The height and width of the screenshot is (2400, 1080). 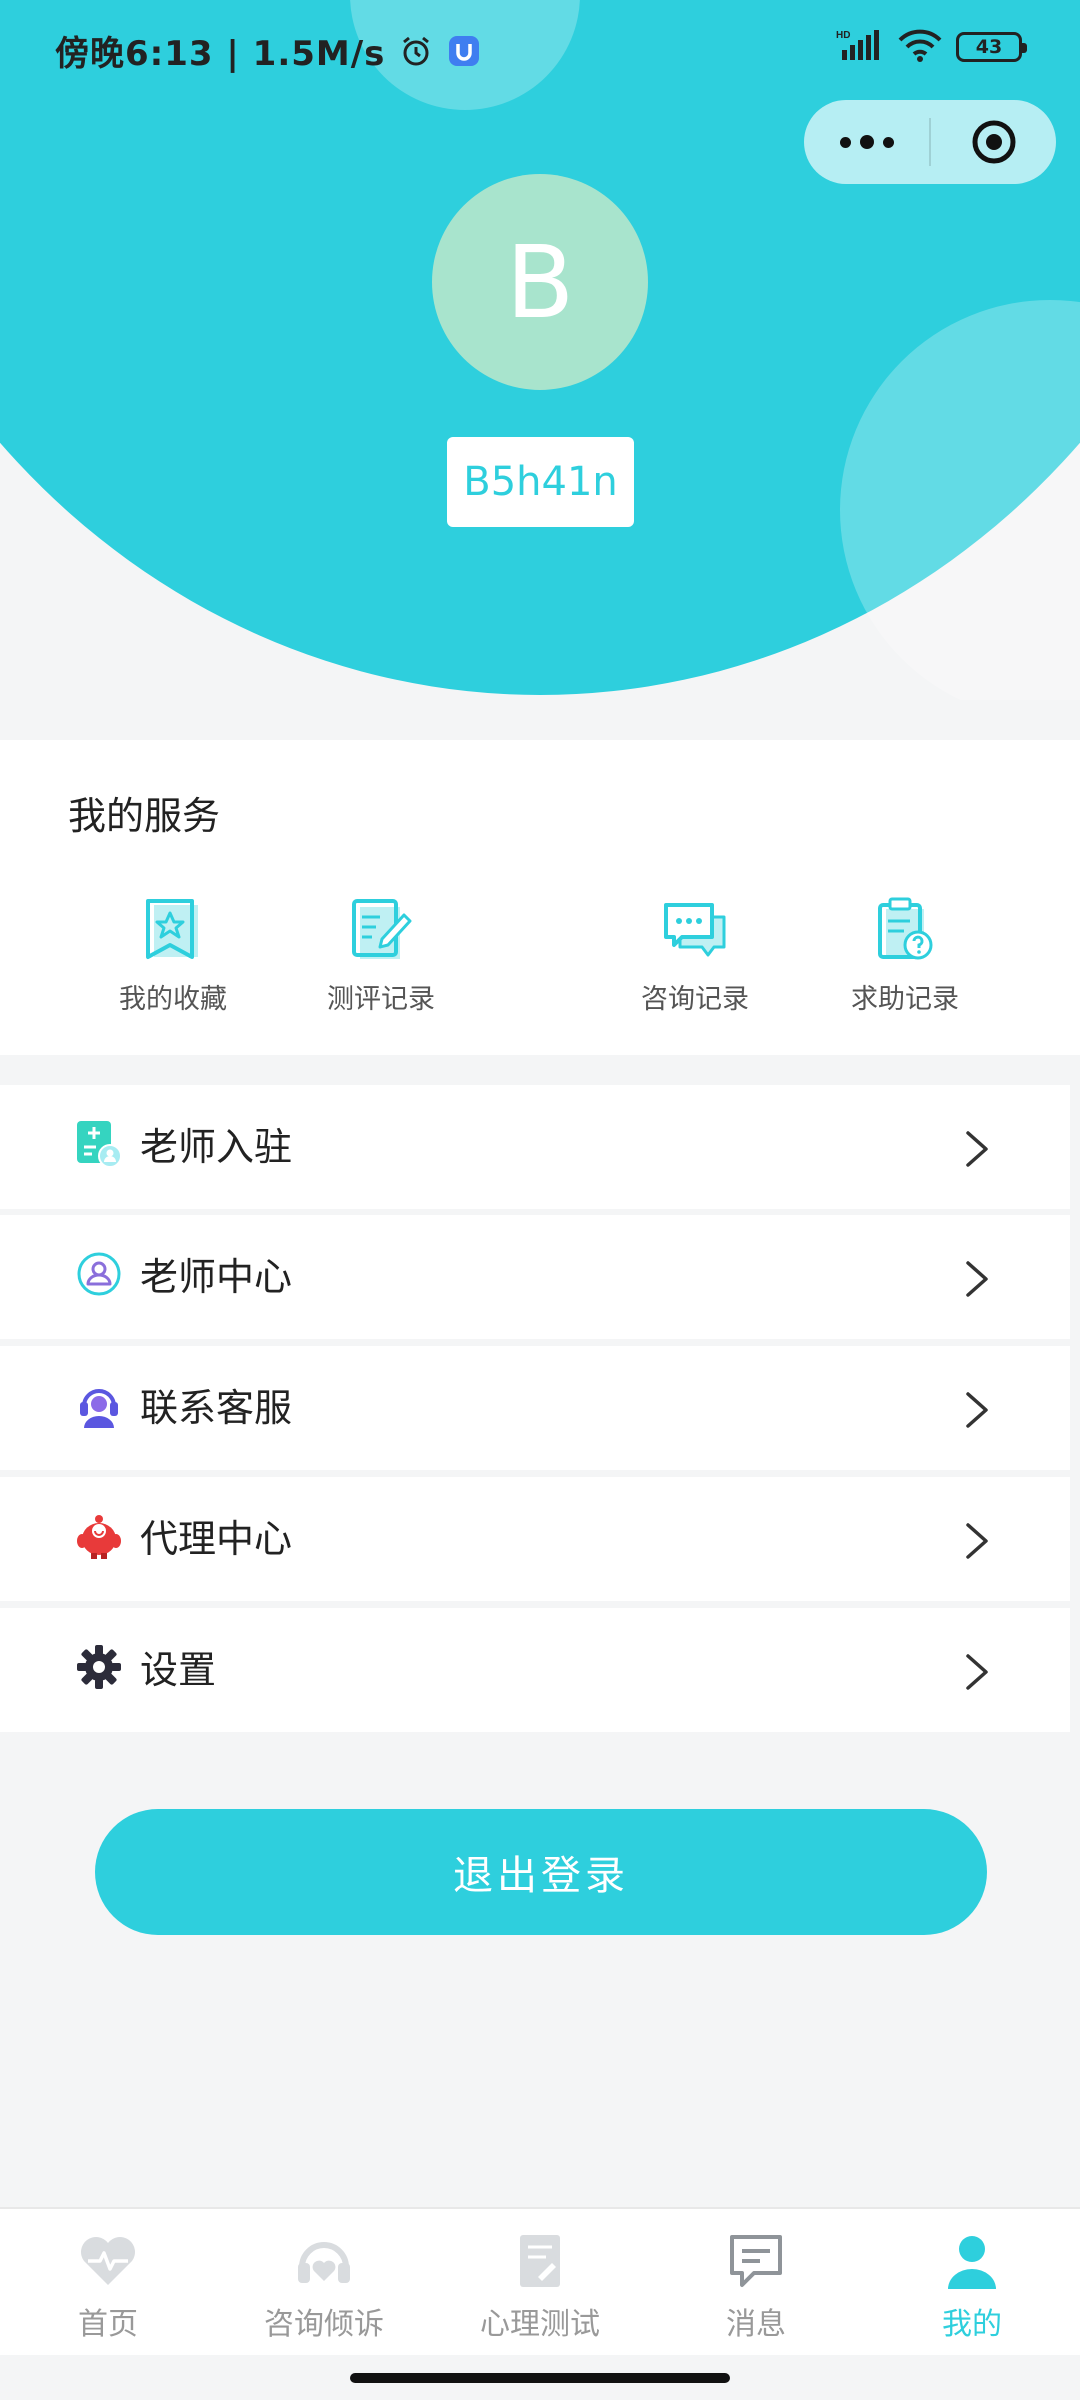 I want to click on services-title: 我的服务, so click(x=144, y=816).